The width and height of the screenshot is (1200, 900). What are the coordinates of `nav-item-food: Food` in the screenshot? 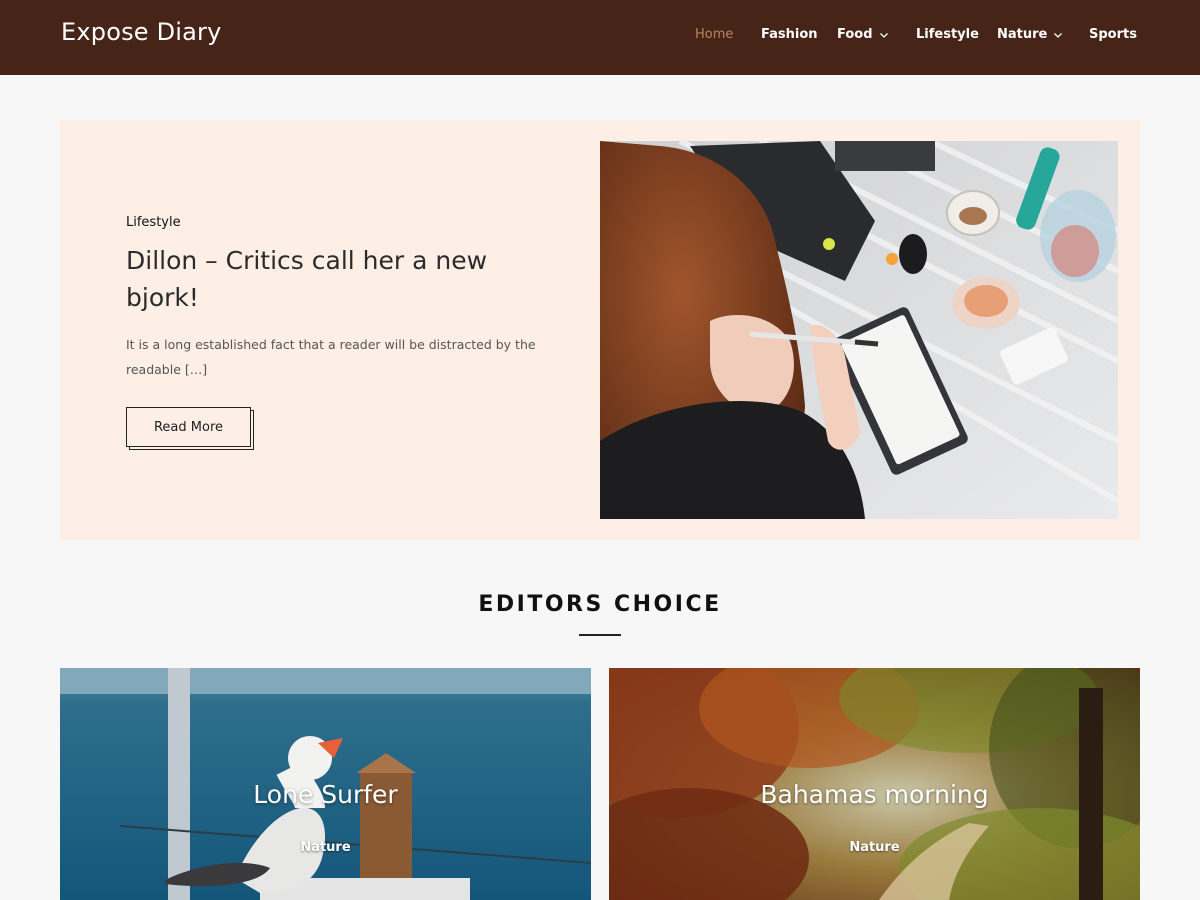 It's located at (863, 34).